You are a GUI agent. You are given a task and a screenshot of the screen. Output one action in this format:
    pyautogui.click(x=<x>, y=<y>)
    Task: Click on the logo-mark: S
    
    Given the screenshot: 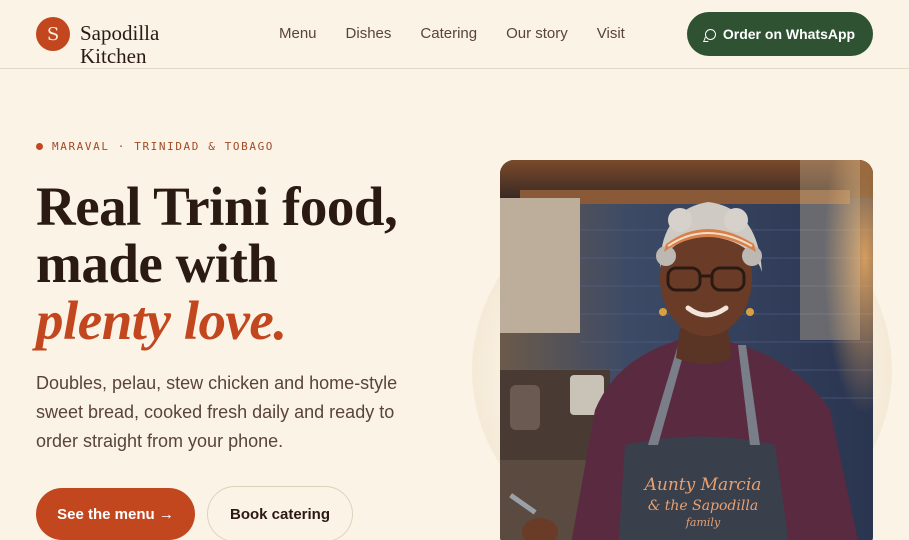 What is the action you would take?
    pyautogui.click(x=53, y=34)
    